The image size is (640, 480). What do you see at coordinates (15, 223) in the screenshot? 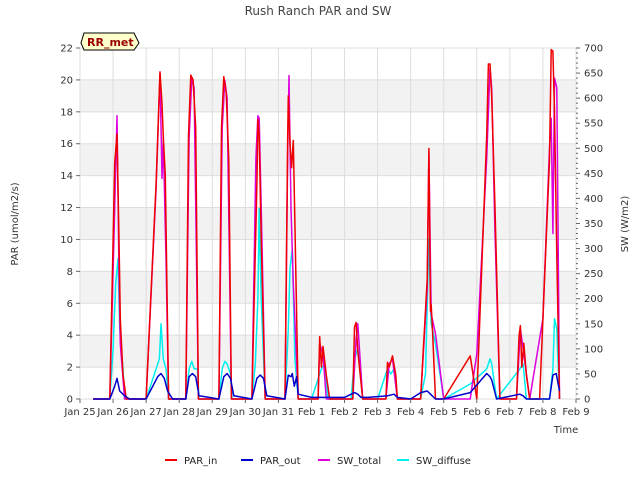
I see `y-axis-title: PAR (umol/m2/s)` at bounding box center [15, 223].